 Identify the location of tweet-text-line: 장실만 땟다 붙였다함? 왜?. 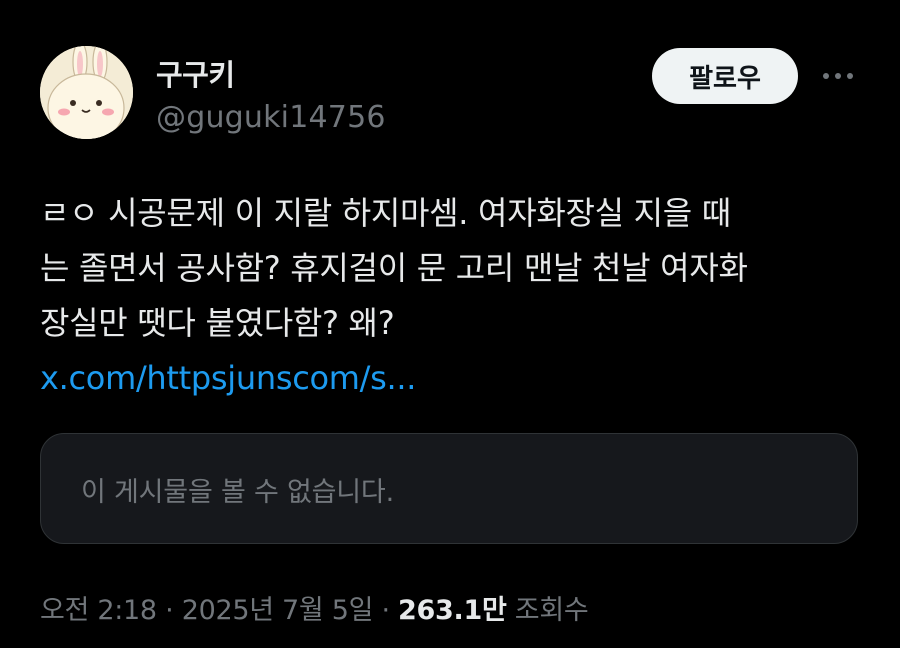
(217, 323).